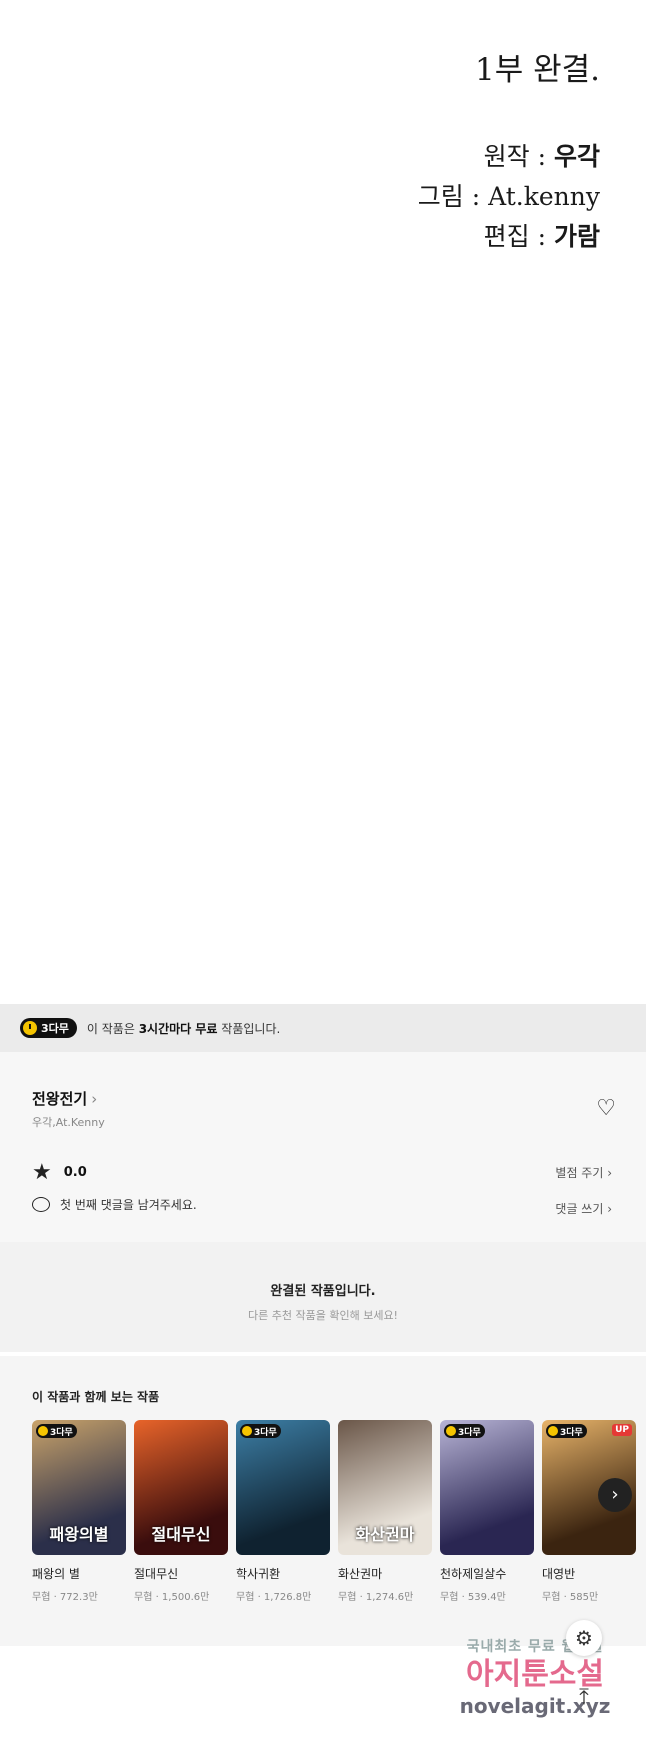  I want to click on recommend-card: 3다무천하제일살수무협 · 539.4만, so click(487, 1511).